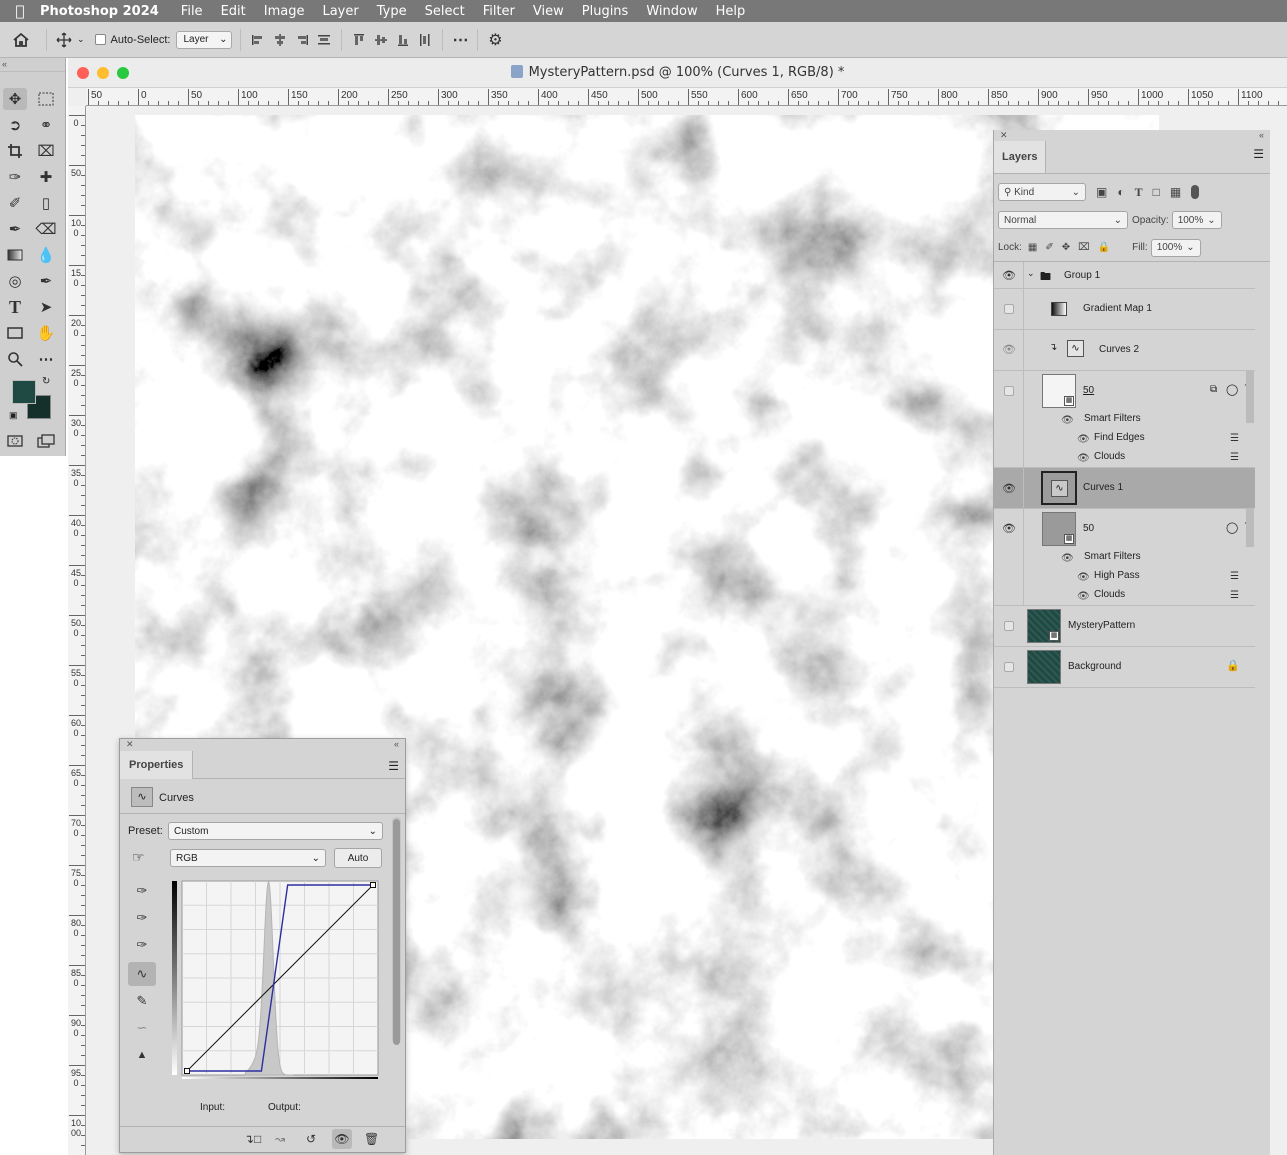 This screenshot has width=1287, height=1155. I want to click on preset-dropdown: Custom ⌄, so click(275, 831).